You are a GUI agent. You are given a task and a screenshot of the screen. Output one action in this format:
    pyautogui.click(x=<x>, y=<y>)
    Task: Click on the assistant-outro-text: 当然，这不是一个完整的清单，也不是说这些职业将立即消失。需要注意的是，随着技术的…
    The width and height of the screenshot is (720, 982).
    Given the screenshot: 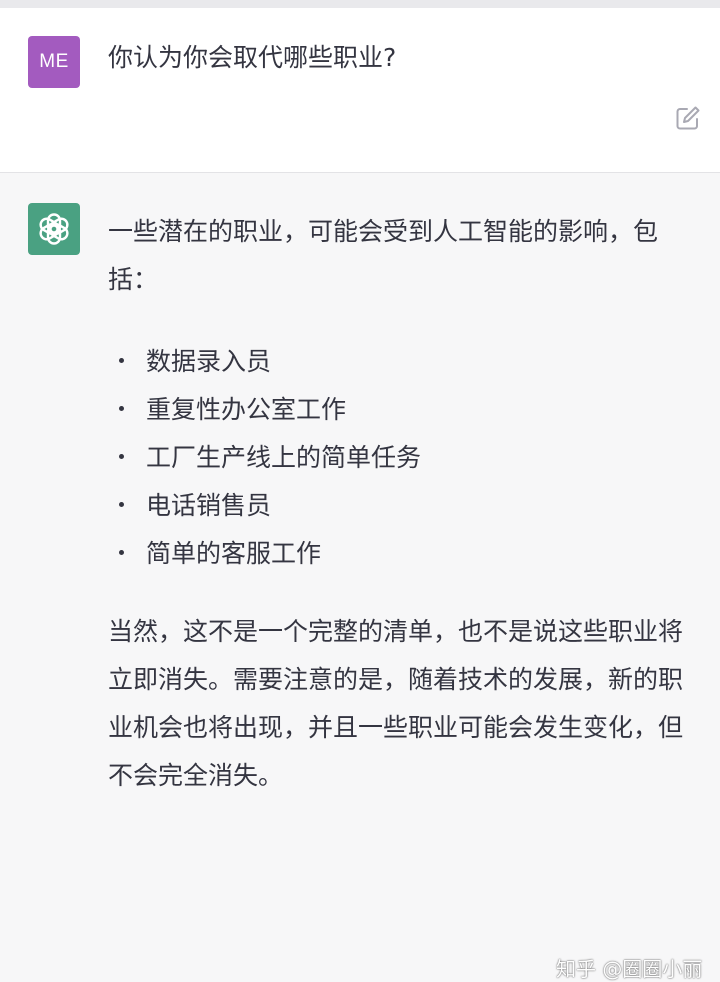 What is the action you would take?
    pyautogui.click(x=396, y=703)
    